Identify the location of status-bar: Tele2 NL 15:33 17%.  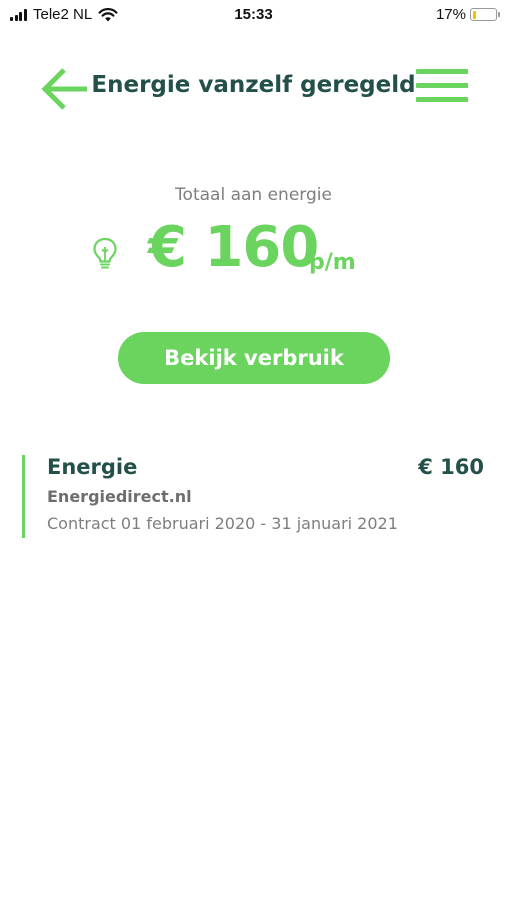
(253, 15).